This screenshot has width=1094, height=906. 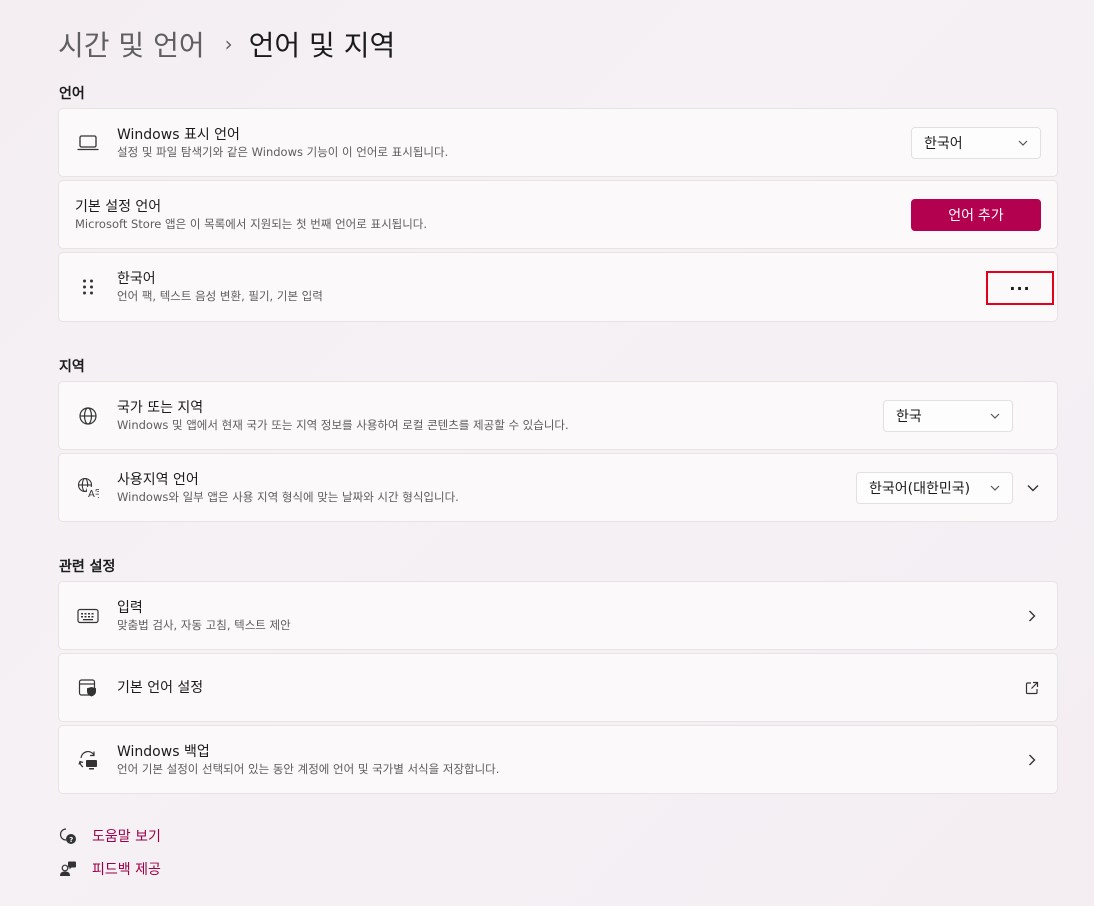 What do you see at coordinates (136, 279) in the screenshot?
I see `korean-language-title: 한국어` at bounding box center [136, 279].